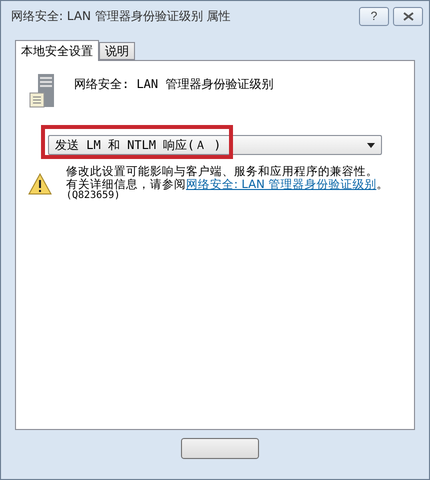  Describe the element at coordinates (382, 184) in the screenshot. I see `warning-text: 。` at that location.